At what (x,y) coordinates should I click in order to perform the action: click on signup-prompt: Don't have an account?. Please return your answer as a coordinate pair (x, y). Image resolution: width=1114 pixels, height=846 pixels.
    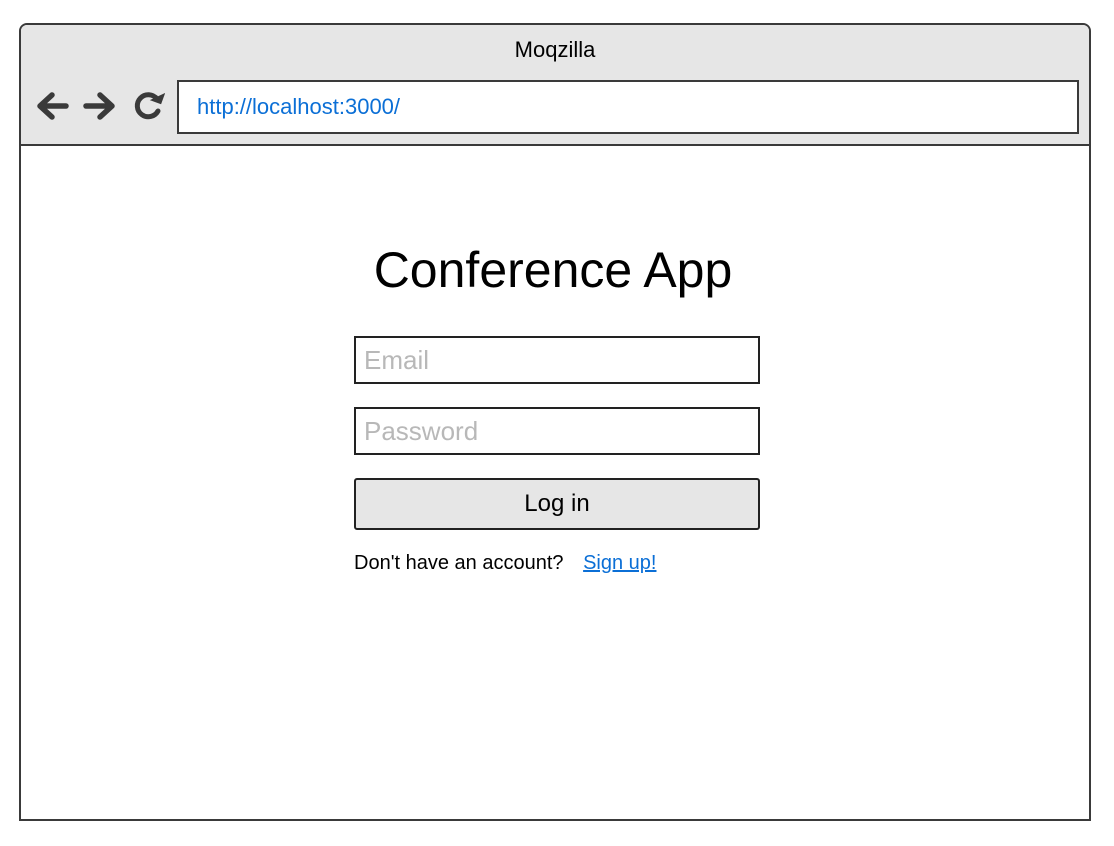
    Looking at the image, I should click on (459, 563).